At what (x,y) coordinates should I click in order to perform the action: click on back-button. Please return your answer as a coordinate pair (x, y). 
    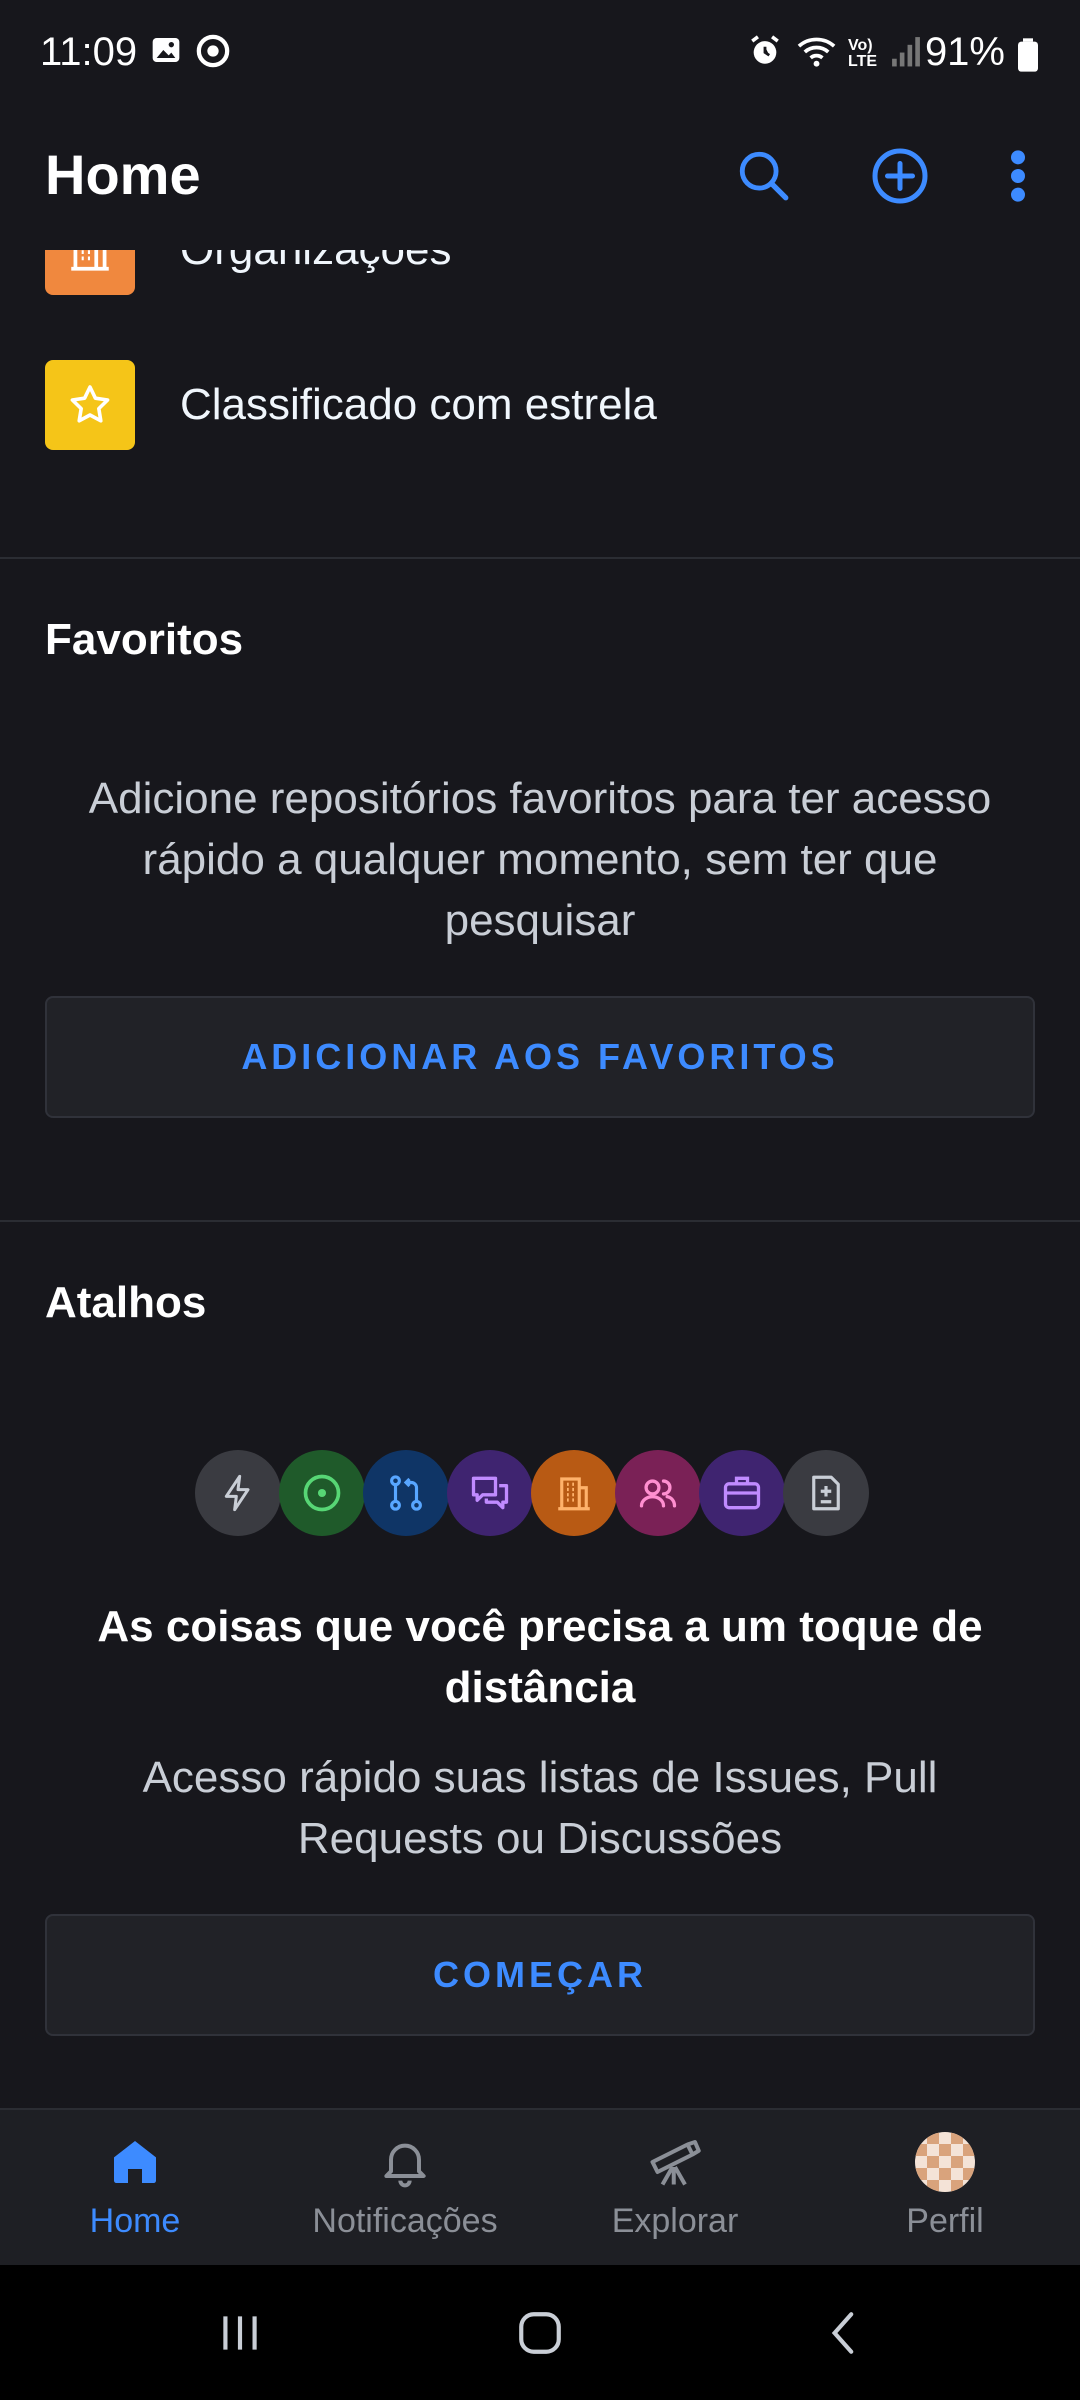
    Looking at the image, I should click on (845, 2335).